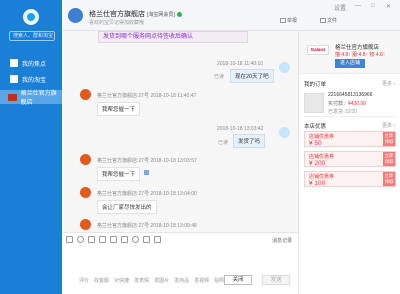  I want to click on red-packet-icon, so click(146, 239).